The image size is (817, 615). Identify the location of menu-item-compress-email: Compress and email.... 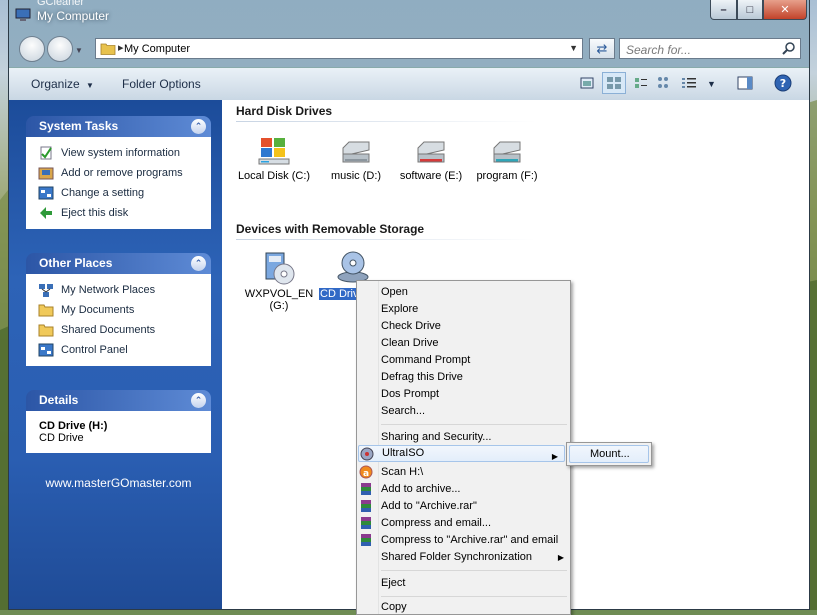
(436, 523).